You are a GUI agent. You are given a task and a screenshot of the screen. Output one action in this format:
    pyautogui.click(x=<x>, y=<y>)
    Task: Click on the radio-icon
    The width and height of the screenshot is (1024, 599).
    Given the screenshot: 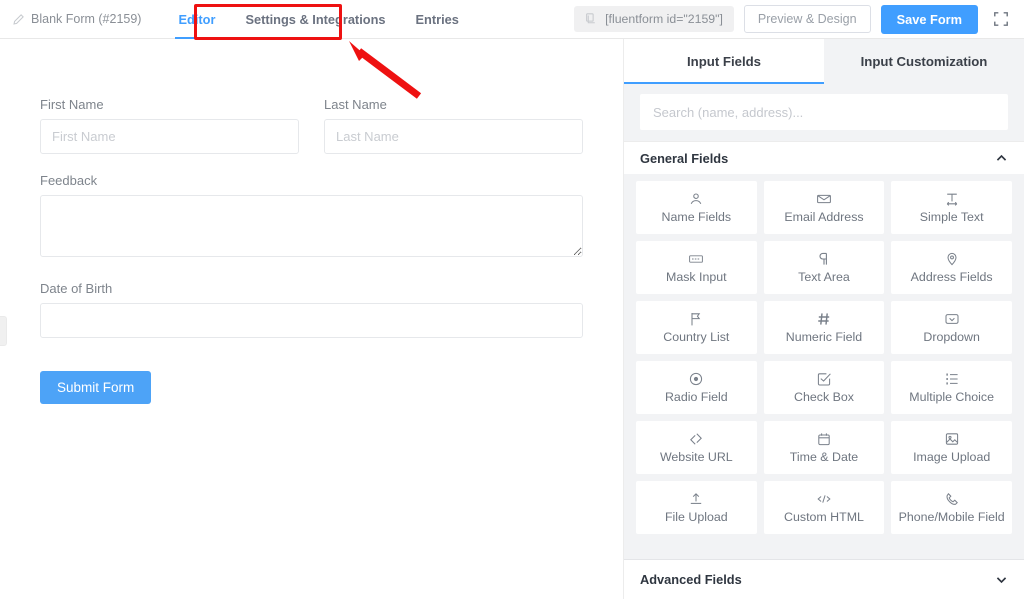 What is the action you would take?
    pyautogui.click(x=696, y=379)
    